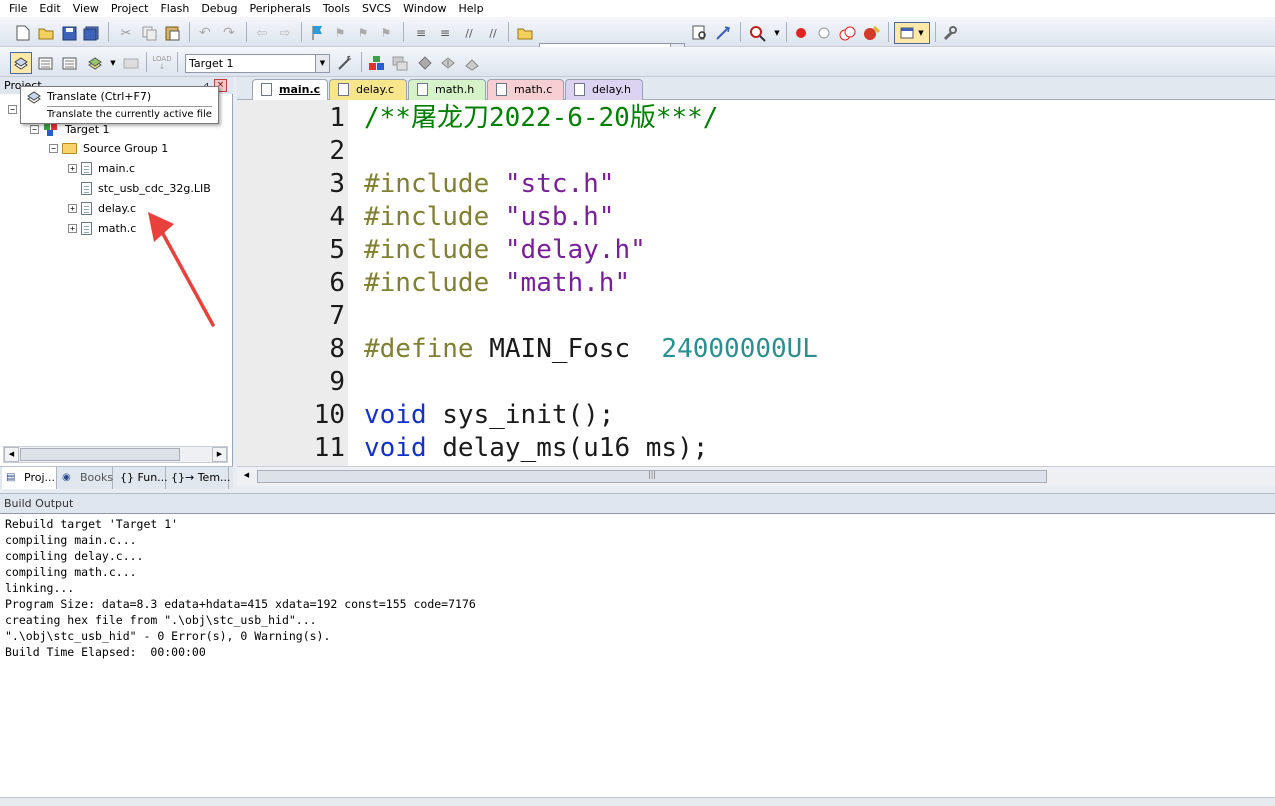 This screenshot has height=806, width=1275. I want to click on insert-breakpoint-button, so click(801, 33).